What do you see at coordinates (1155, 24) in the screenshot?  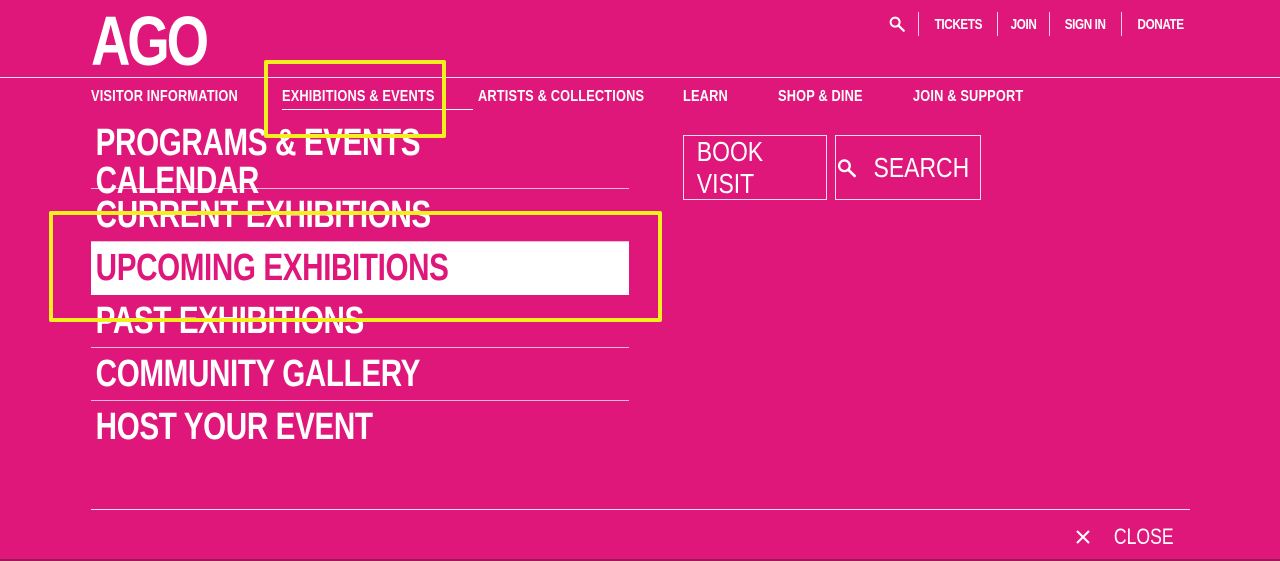 I see `utility-donate-link: DONATE` at bounding box center [1155, 24].